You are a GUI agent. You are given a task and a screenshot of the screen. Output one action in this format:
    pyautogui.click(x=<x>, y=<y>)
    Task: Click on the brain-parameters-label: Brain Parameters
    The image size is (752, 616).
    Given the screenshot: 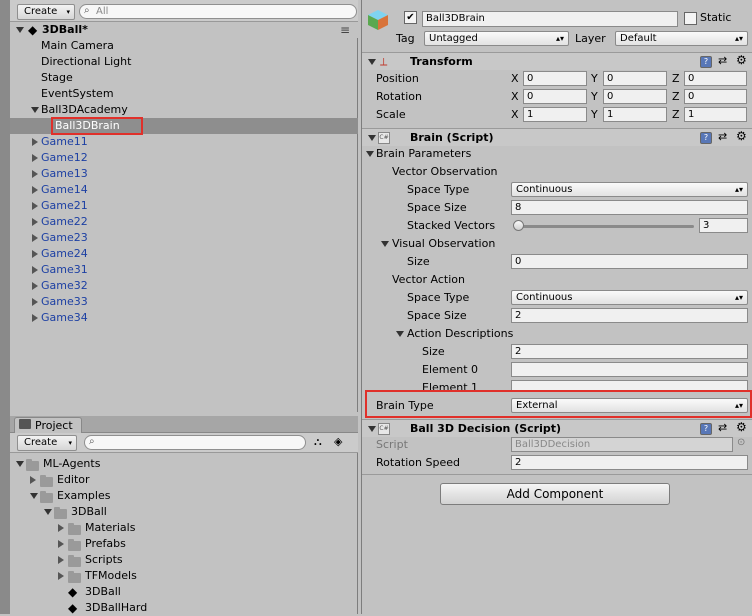 What is the action you would take?
    pyautogui.click(x=423, y=153)
    